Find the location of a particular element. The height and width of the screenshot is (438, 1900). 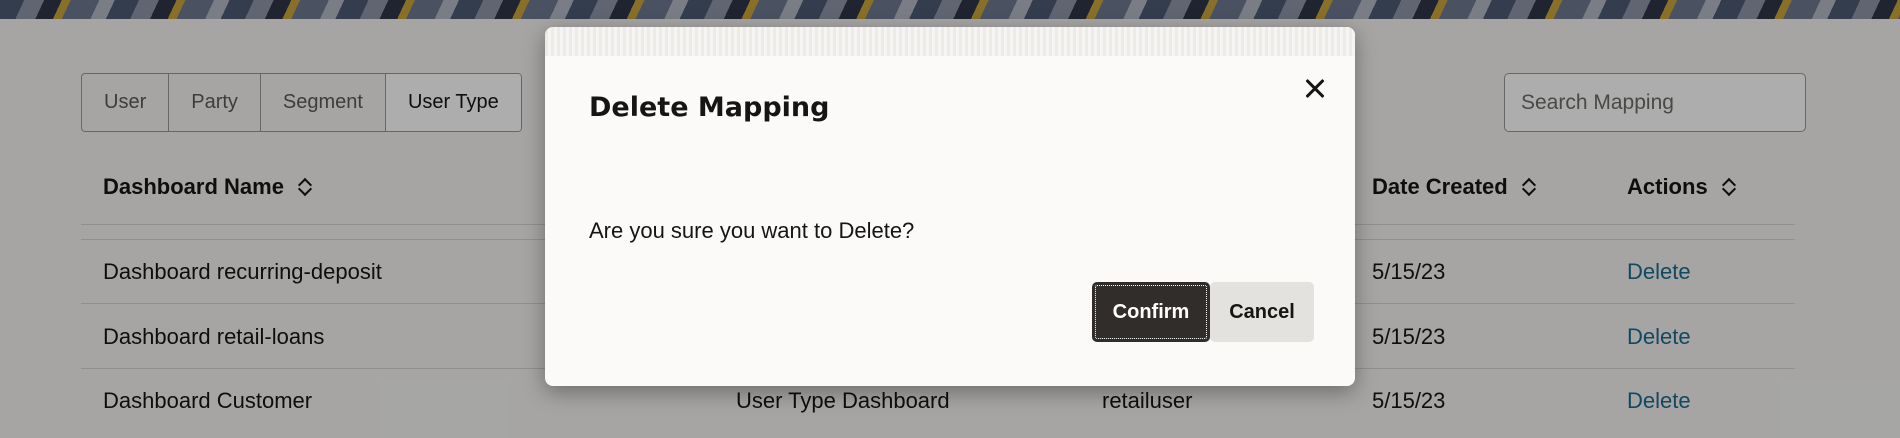

cancel-button: Cancel is located at coordinates (1262, 312).